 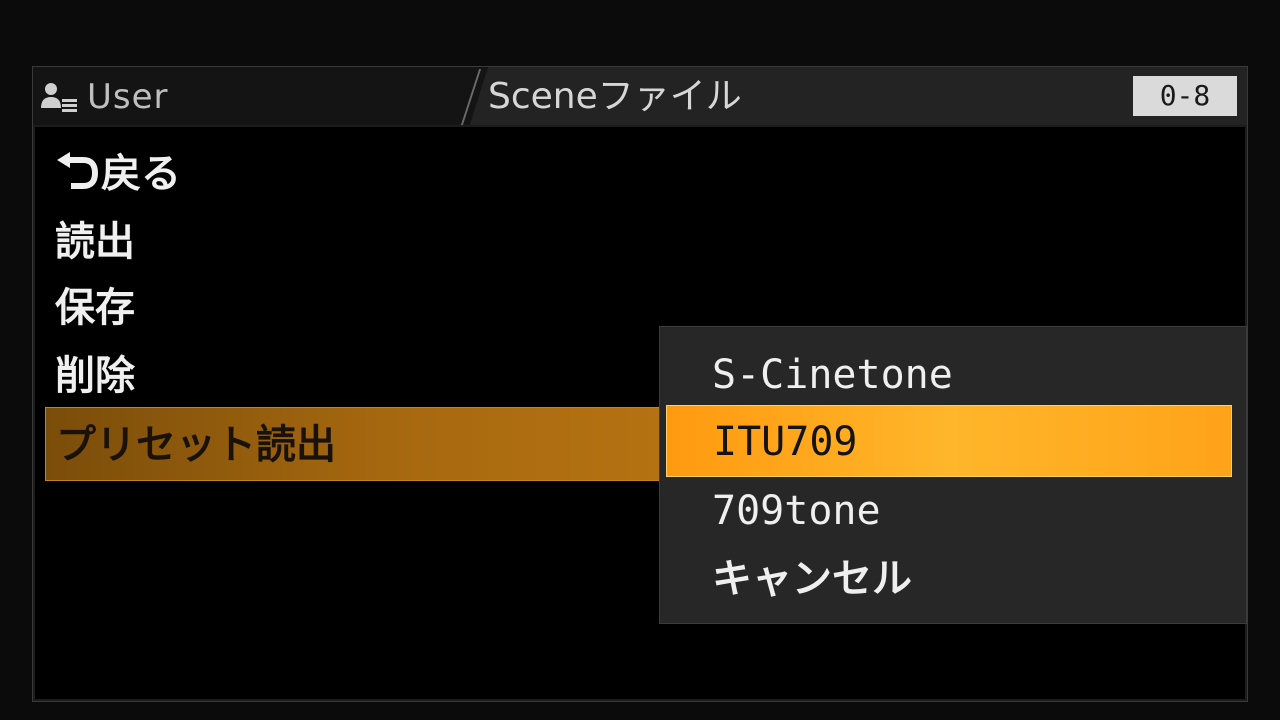 I want to click on user-list-icon, so click(x=59, y=97).